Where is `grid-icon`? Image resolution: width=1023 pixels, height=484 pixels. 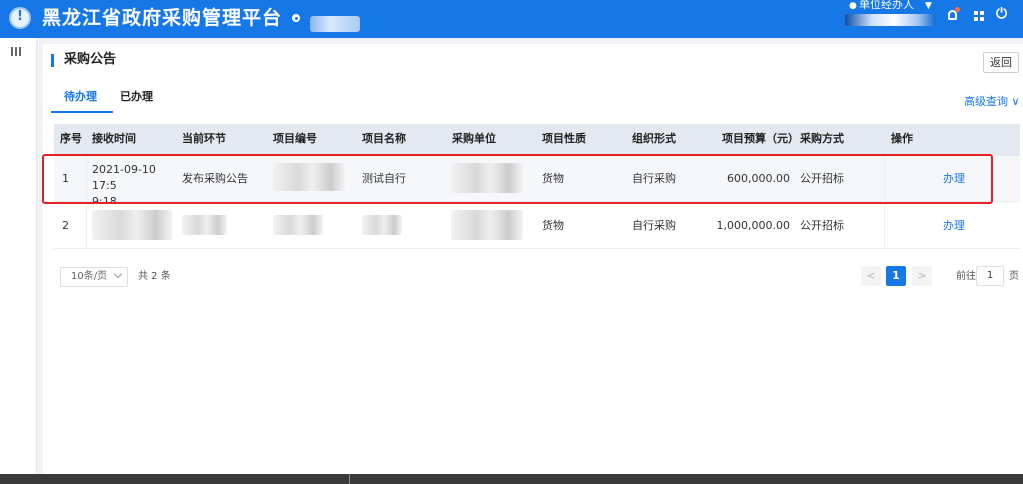 grid-icon is located at coordinates (979, 16).